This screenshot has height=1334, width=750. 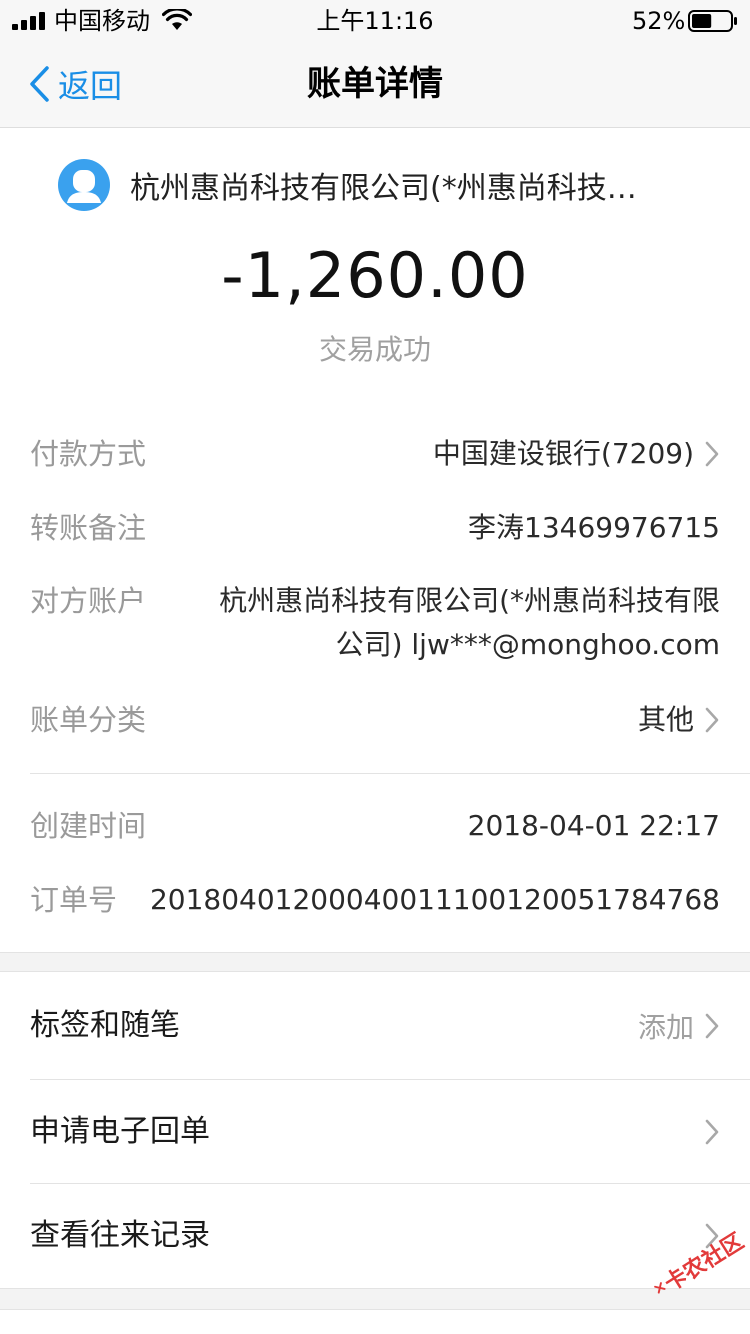 I want to click on action-label: 申请电子回单, so click(x=120, y=1131).